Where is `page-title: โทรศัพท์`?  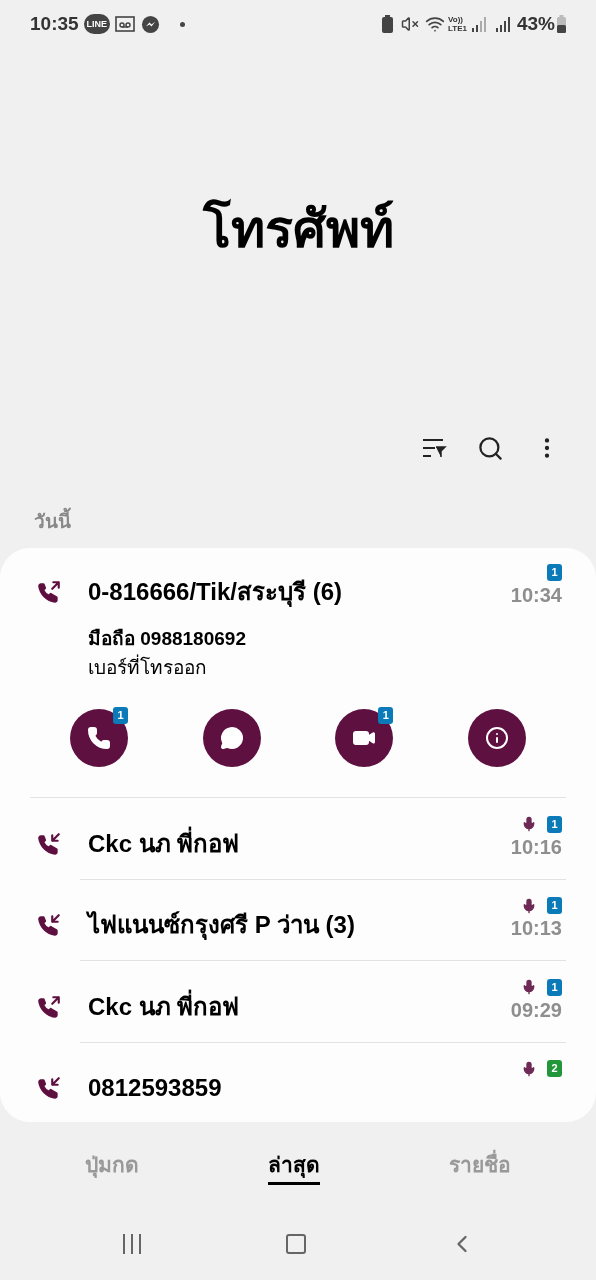
page-title: โทรศัพท์ is located at coordinates (298, 229).